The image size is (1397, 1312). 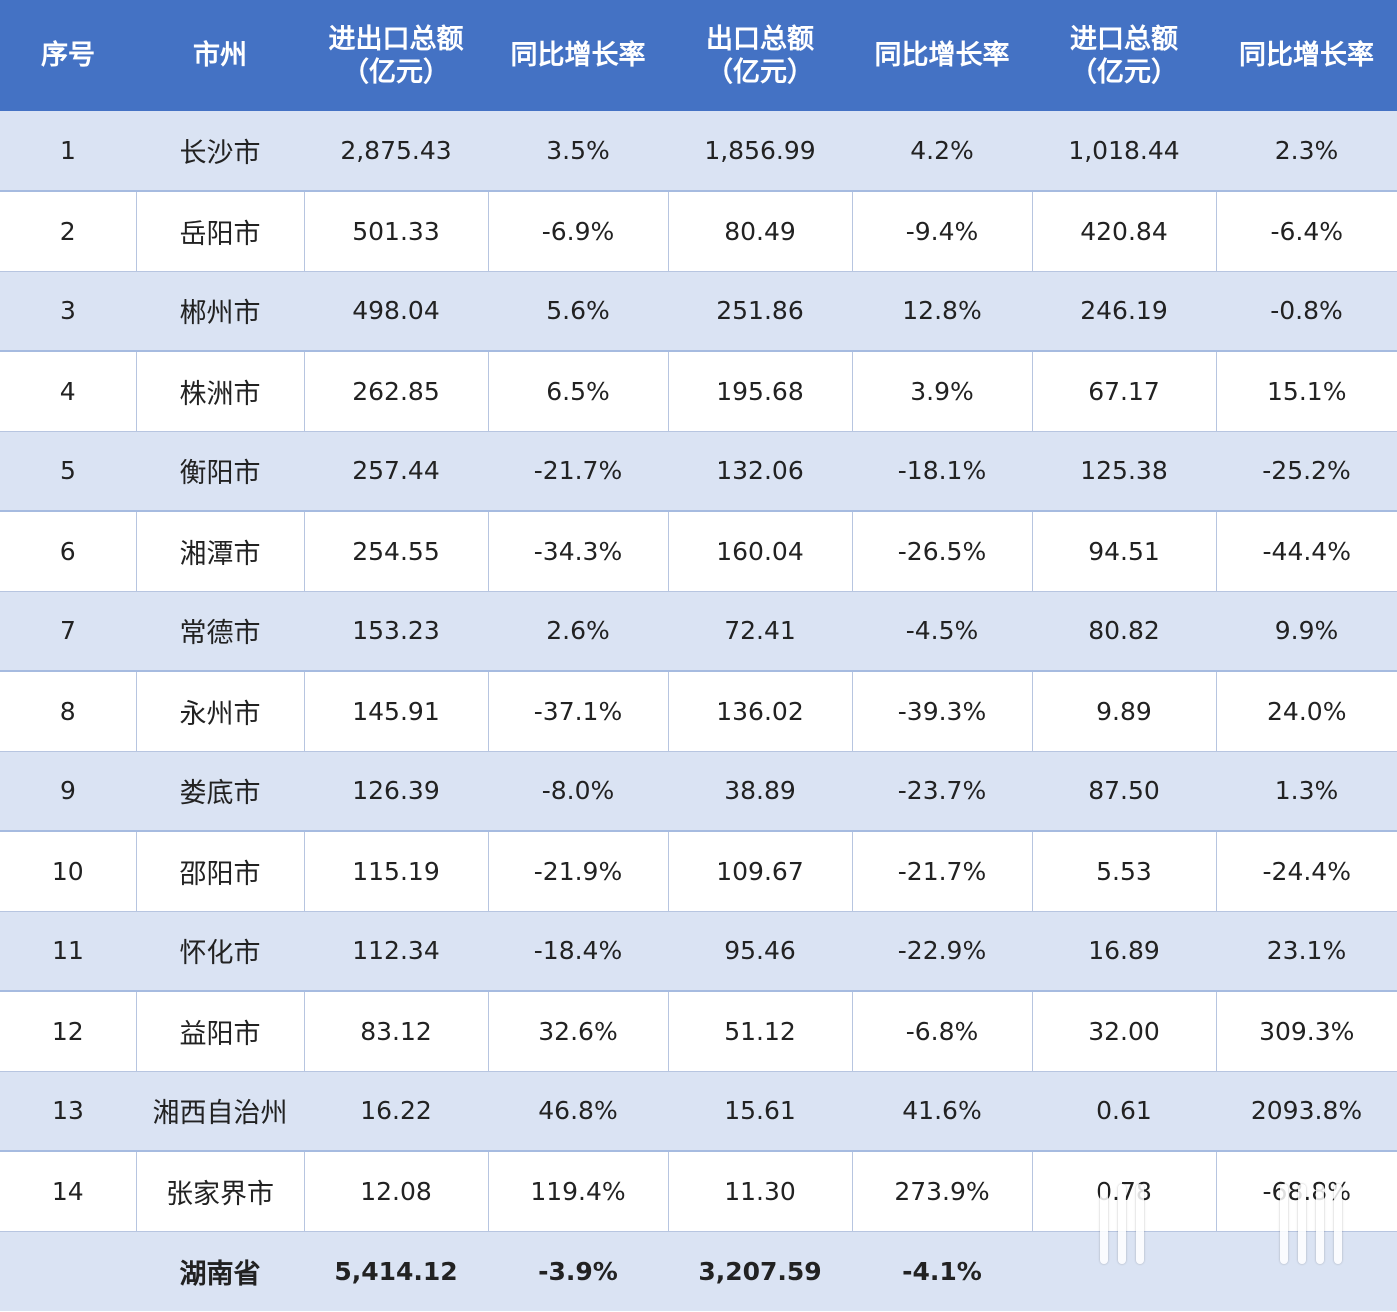 What do you see at coordinates (578, 551) in the screenshot?
I see `cell-total-growth: -34.3%` at bounding box center [578, 551].